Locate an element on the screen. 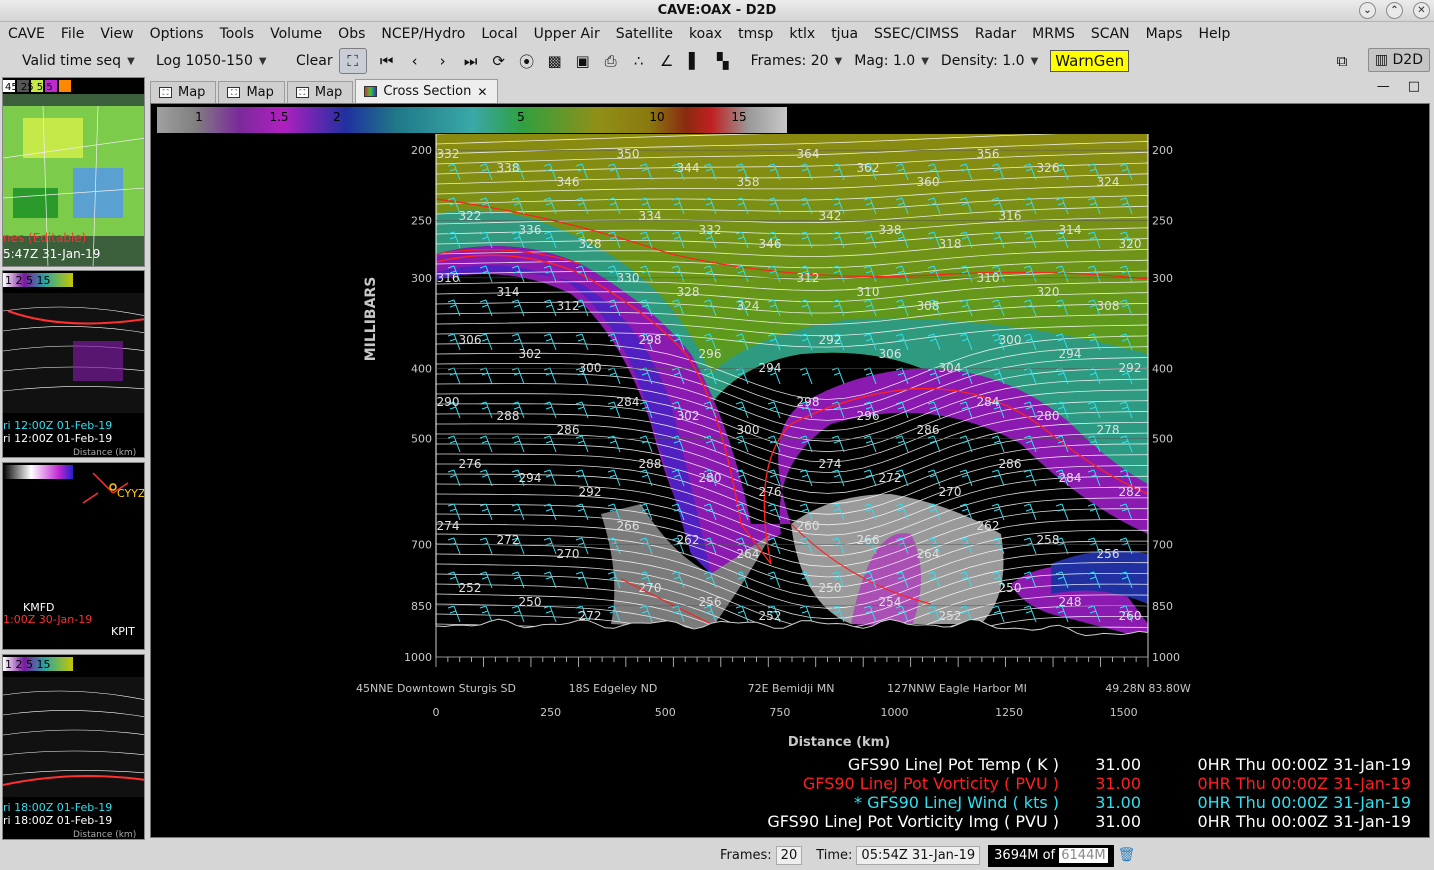 Image resolution: width=1434 pixels, height=870 pixels. menu-satellite: Satellite is located at coordinates (644, 34).